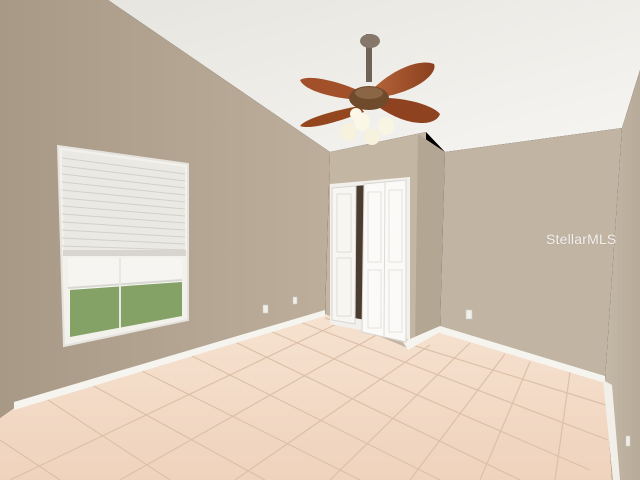  Describe the element at coordinates (122, 246) in the screenshot. I see `window` at that location.